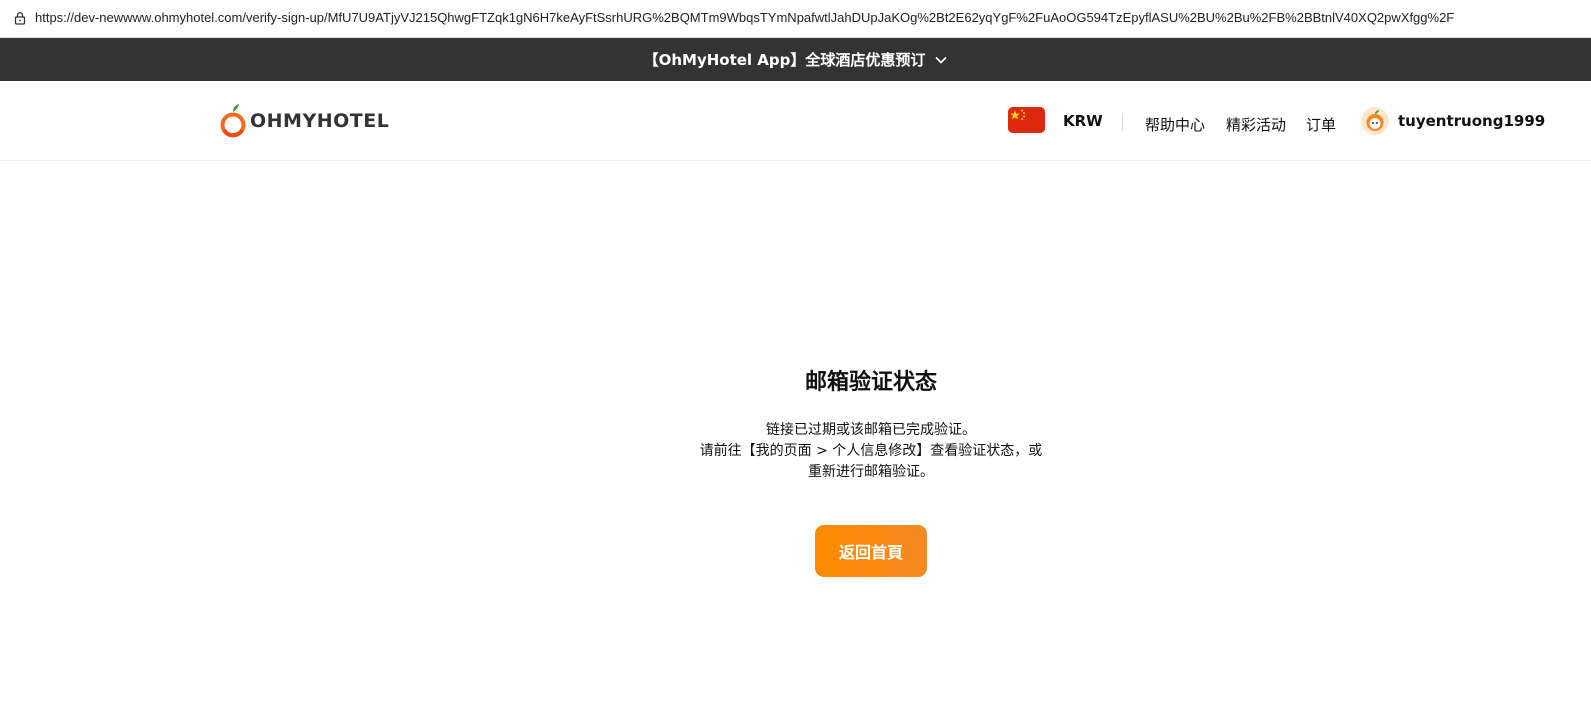  I want to click on message-line: 重新进行邮箱验证。, so click(871, 472).